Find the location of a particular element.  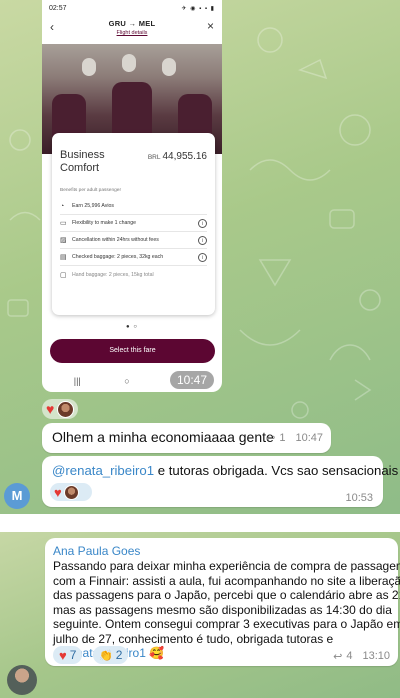

phone-status-bar: 02:57 ✈ ◉ ▪ ▪ ▮ is located at coordinates (132, 8).